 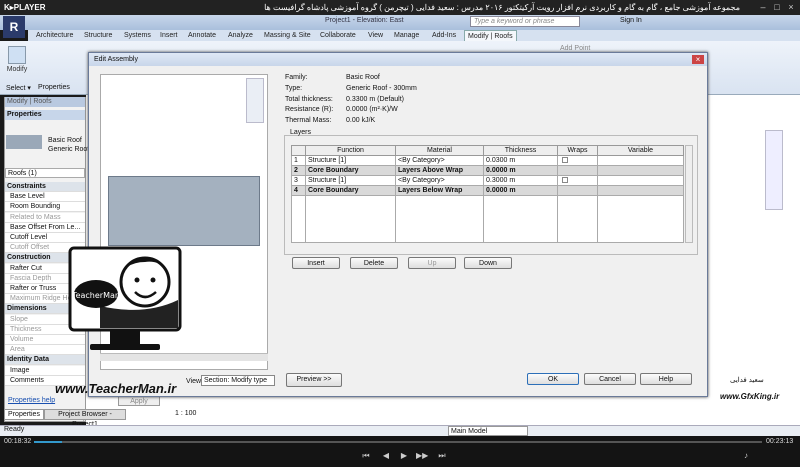 What do you see at coordinates (575, 48) in the screenshot?
I see `add-point-button: Add Point` at bounding box center [575, 48].